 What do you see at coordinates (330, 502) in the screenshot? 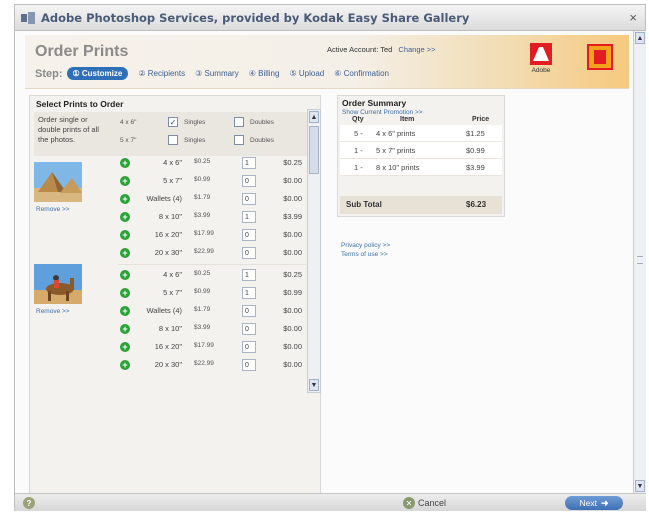
I see `footer-bar: ? ✕ Cancel Next ➜` at bounding box center [330, 502].